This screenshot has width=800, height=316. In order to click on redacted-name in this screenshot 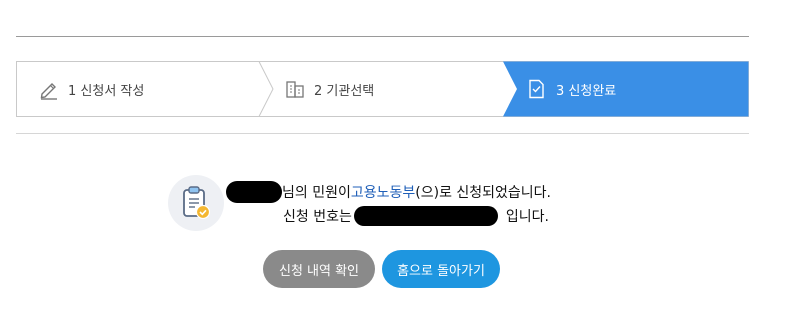, I will do `click(254, 192)`.